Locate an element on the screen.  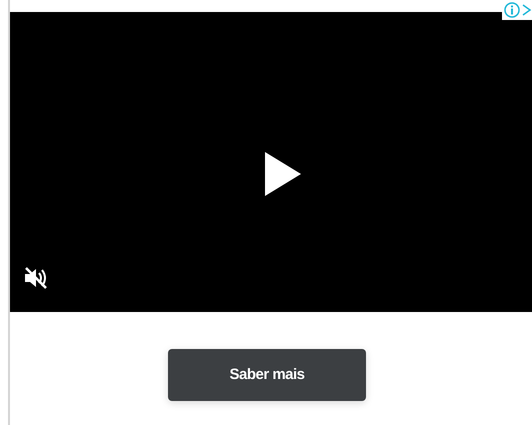
muted-speaker-icon is located at coordinates (36, 278).